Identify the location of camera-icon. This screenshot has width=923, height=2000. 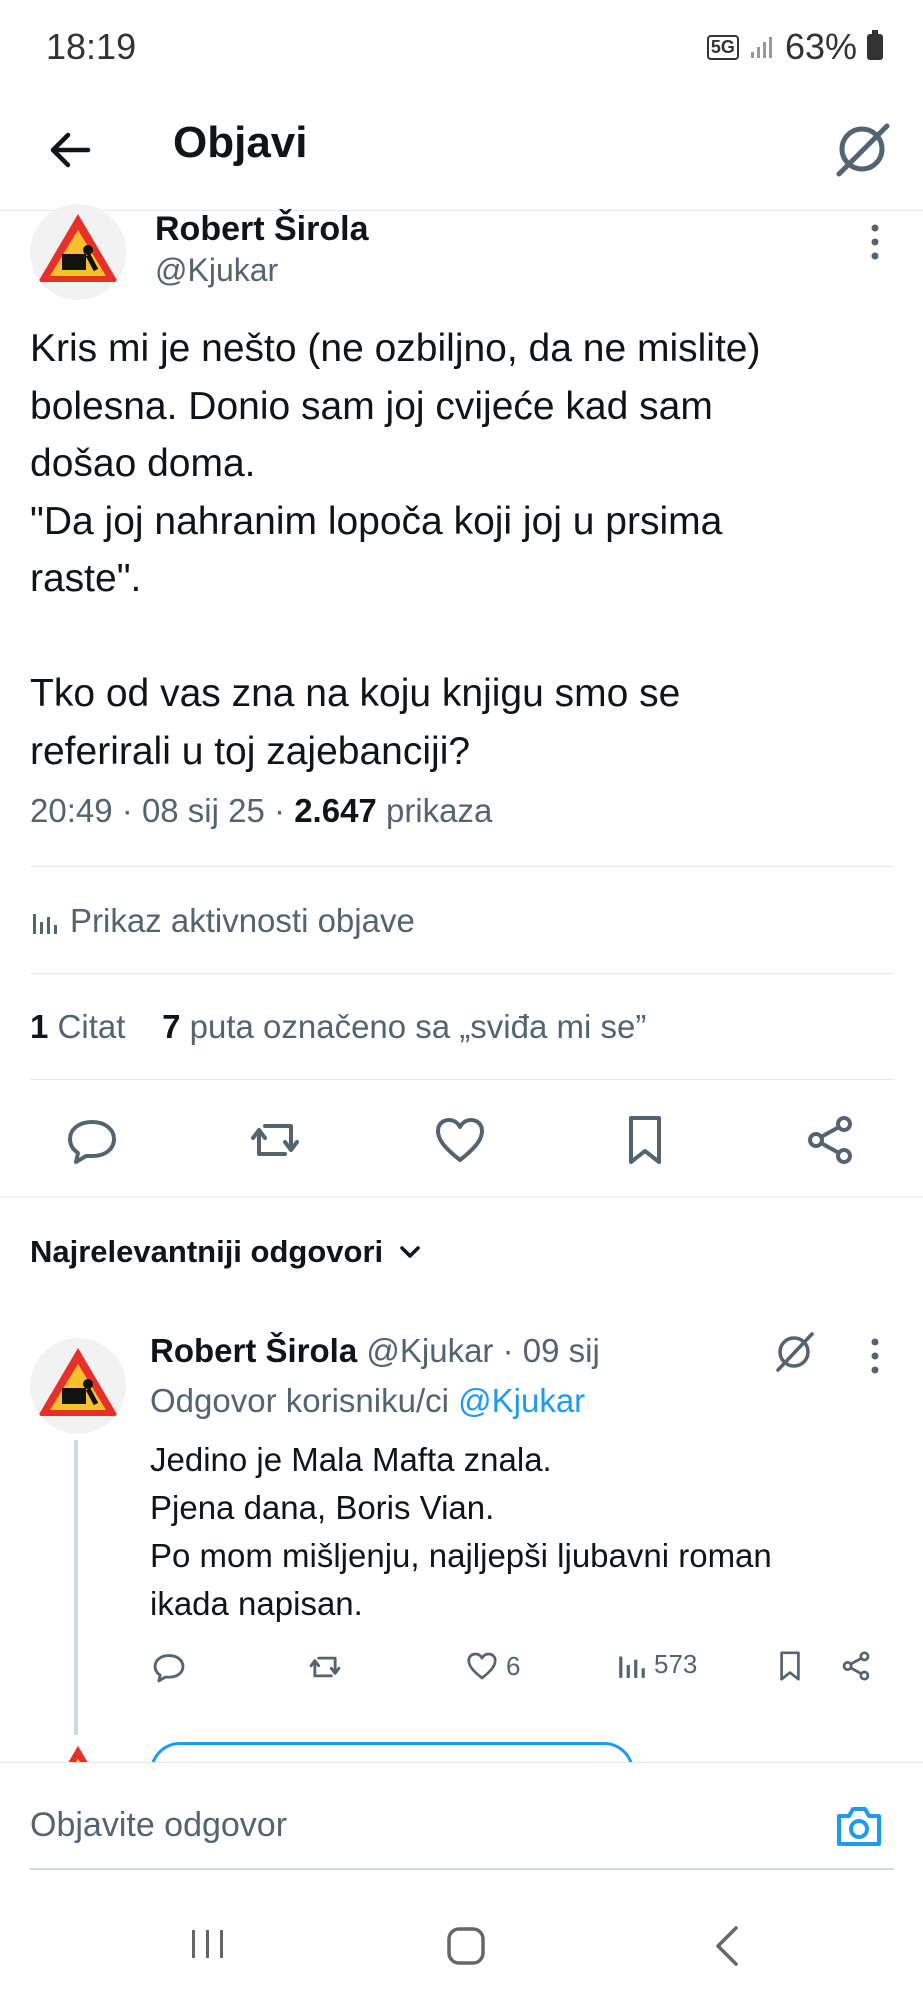
(859, 1826).